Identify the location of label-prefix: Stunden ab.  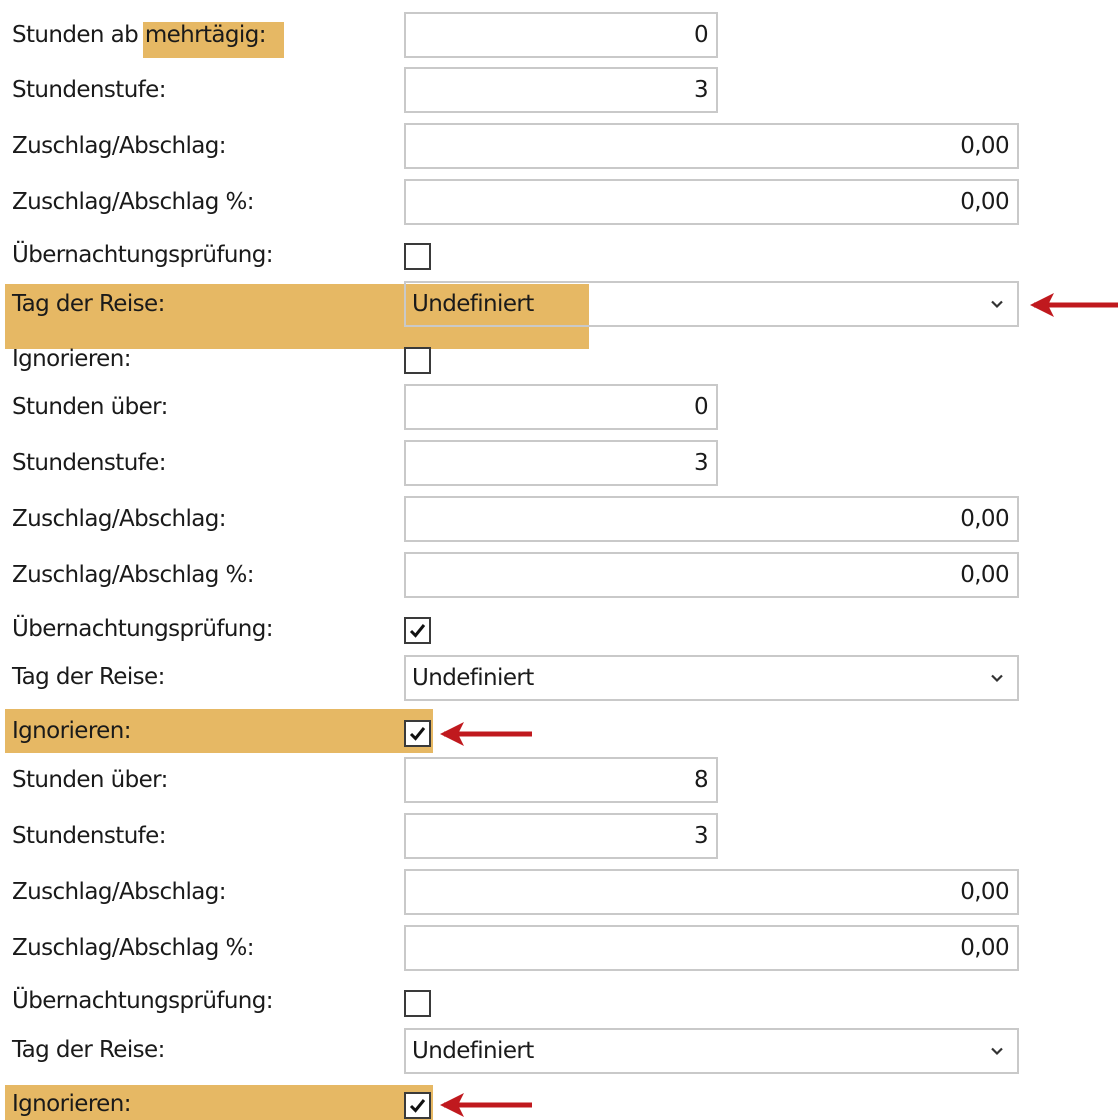
(75, 35).